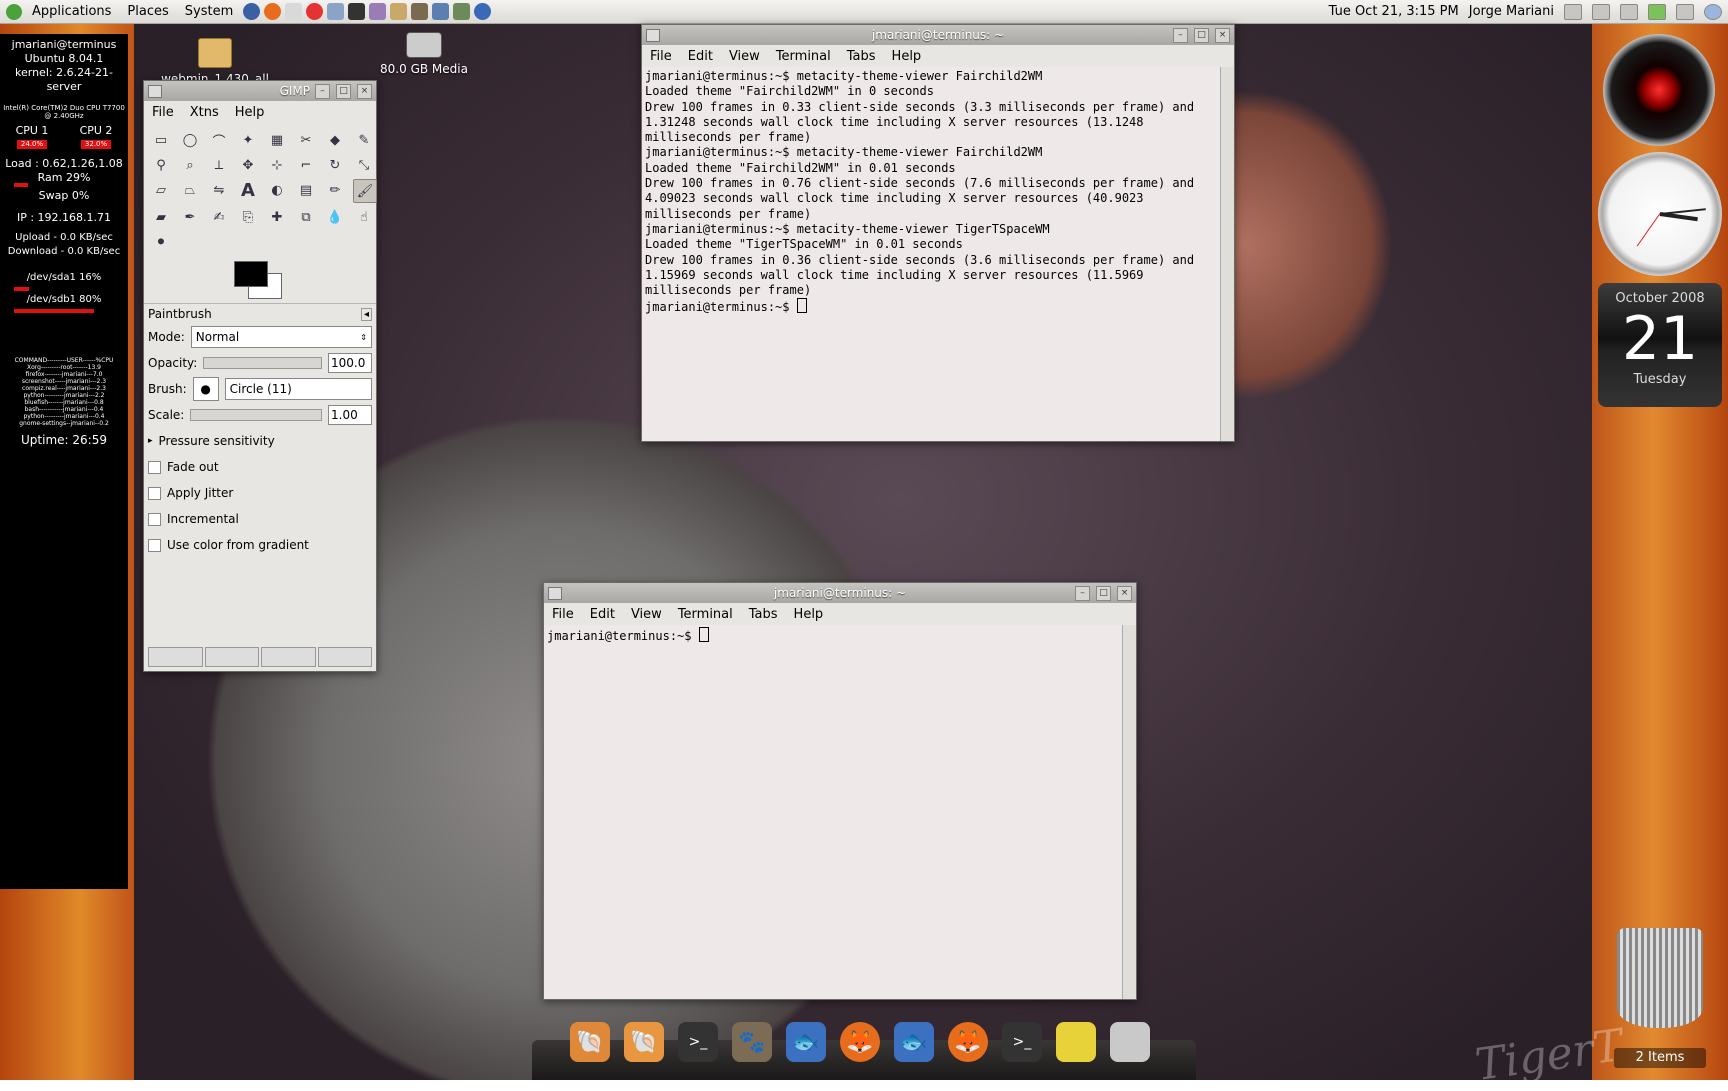 The width and height of the screenshot is (1728, 1091). Describe the element at coordinates (231, 657) in the screenshot. I see `restore-options-button` at that location.